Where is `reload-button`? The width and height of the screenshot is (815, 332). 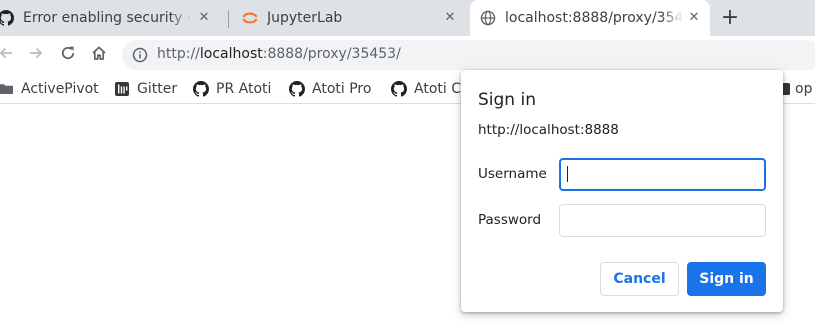 reload-button is located at coordinates (68, 55).